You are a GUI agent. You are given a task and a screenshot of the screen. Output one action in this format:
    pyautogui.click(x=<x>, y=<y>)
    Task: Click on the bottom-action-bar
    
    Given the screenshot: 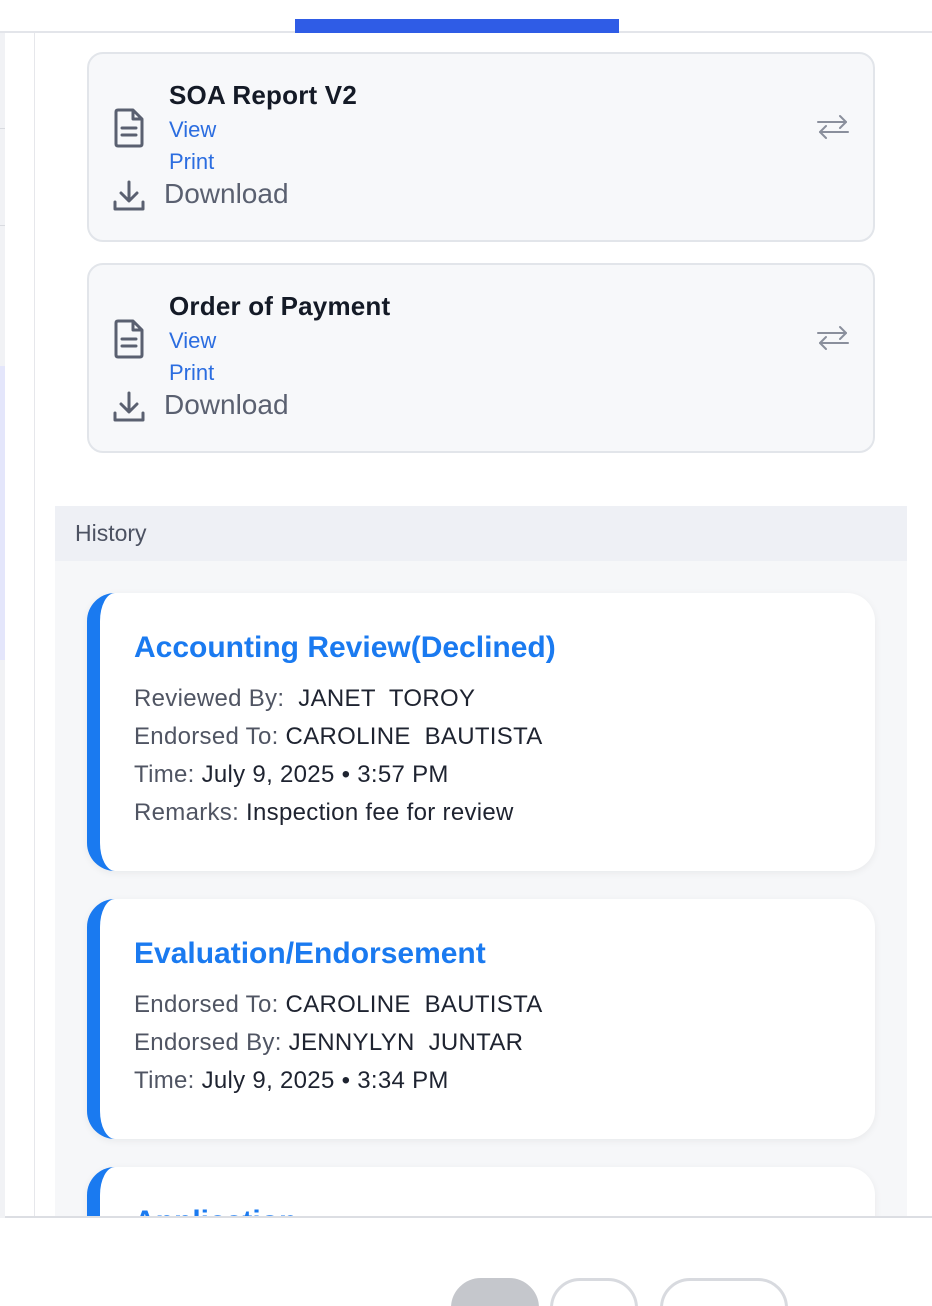 What is the action you would take?
    pyautogui.click(x=468, y=1261)
    